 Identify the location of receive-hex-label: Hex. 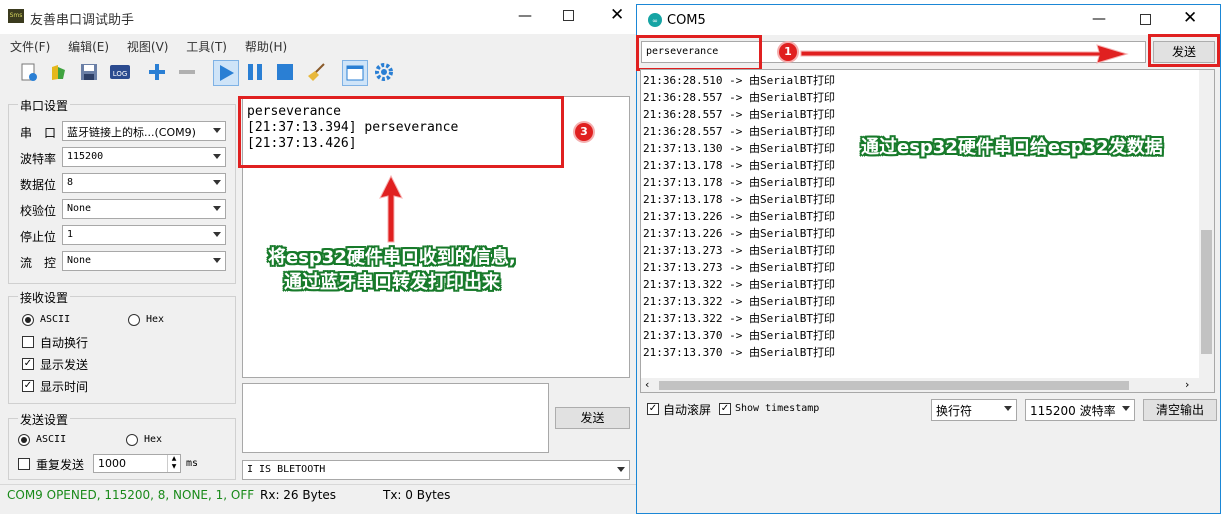
(155, 319).